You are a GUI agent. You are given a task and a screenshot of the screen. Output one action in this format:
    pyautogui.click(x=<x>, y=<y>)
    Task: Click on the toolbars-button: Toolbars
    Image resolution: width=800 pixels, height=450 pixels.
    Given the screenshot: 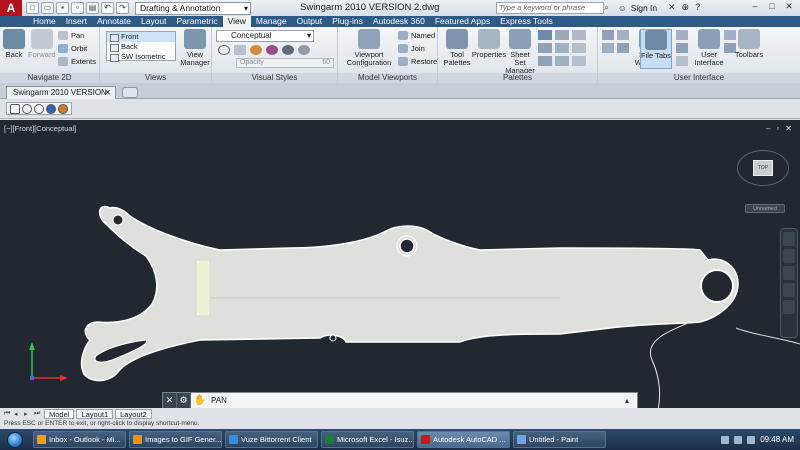 What is the action you would take?
    pyautogui.click(x=749, y=44)
    